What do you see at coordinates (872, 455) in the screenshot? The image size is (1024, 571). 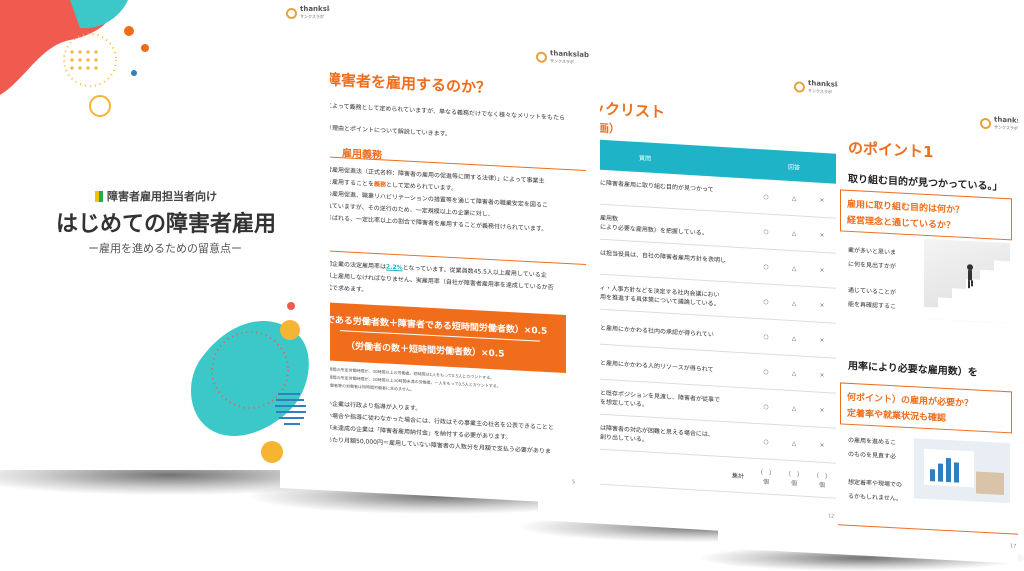 I see `body-text: のものを見直す必` at bounding box center [872, 455].